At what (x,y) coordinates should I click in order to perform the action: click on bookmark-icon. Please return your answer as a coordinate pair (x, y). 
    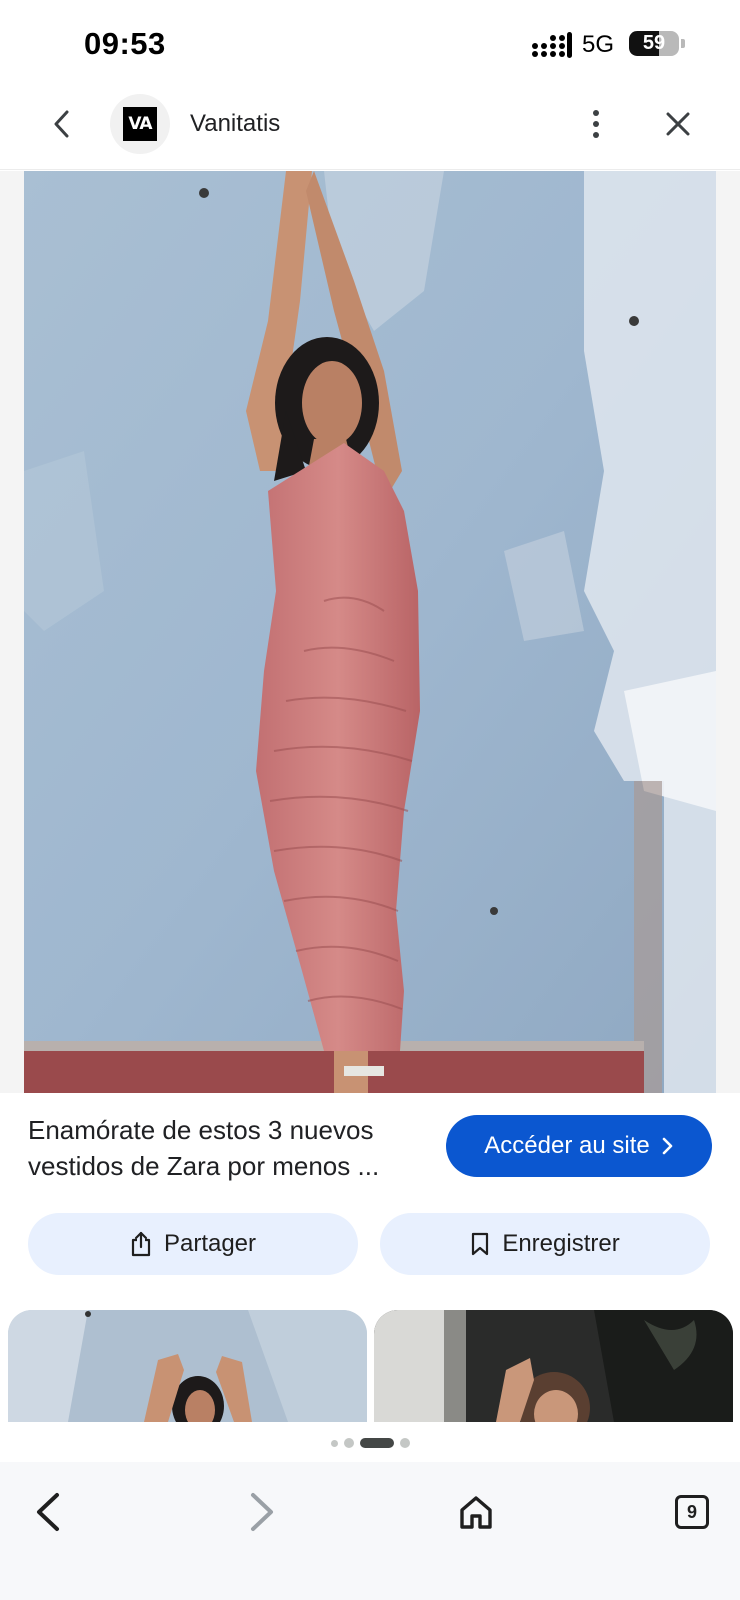
    Looking at the image, I should click on (480, 1244).